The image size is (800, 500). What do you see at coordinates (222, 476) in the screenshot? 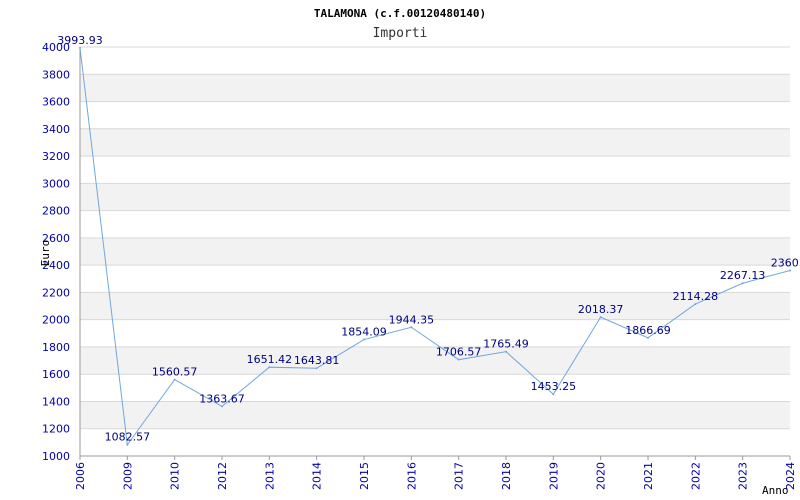
I see `x-tick-label: 2012` at bounding box center [222, 476].